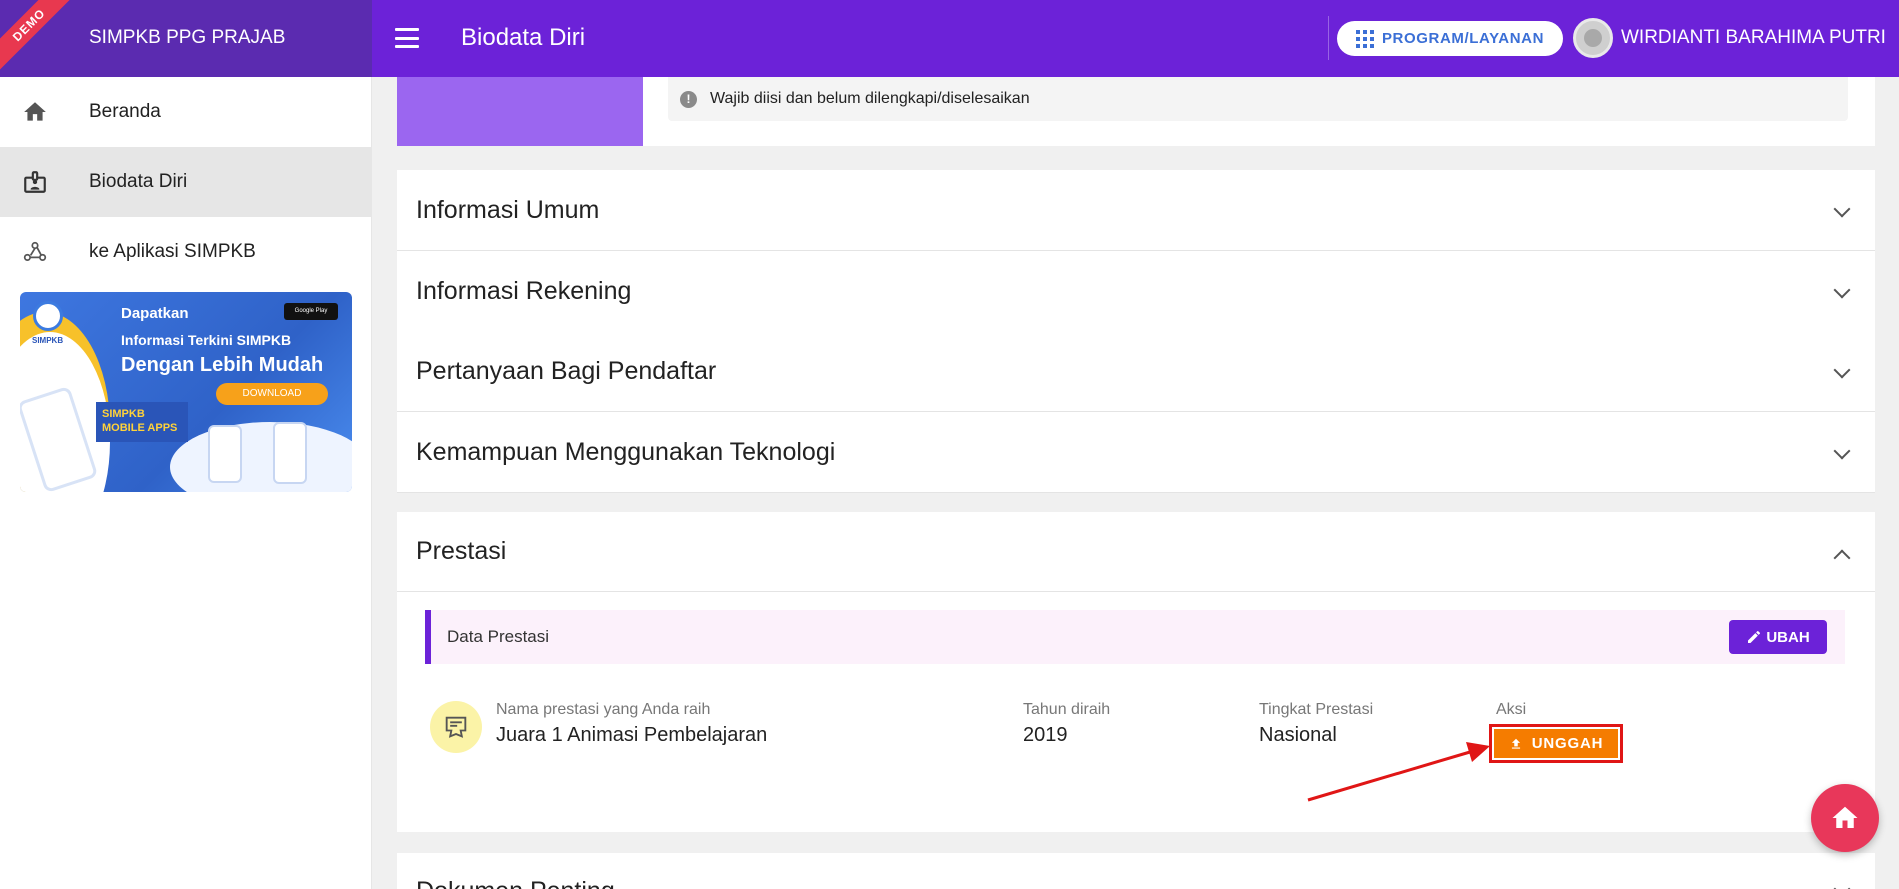 This screenshot has width=1899, height=889. Describe the element at coordinates (566, 370) in the screenshot. I see `panel-title: Pertanyaan Bagi Pendaftar` at that location.